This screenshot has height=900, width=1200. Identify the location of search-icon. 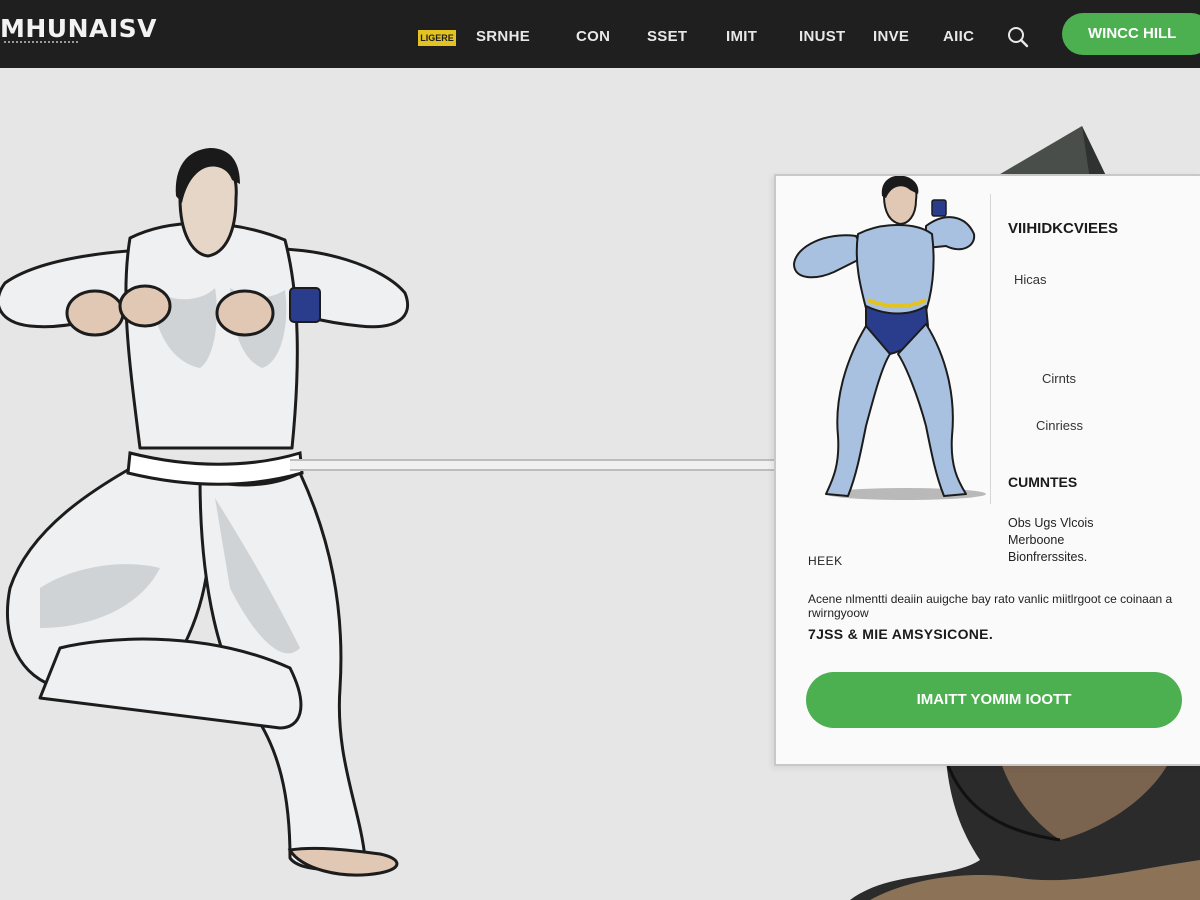
(1018, 37).